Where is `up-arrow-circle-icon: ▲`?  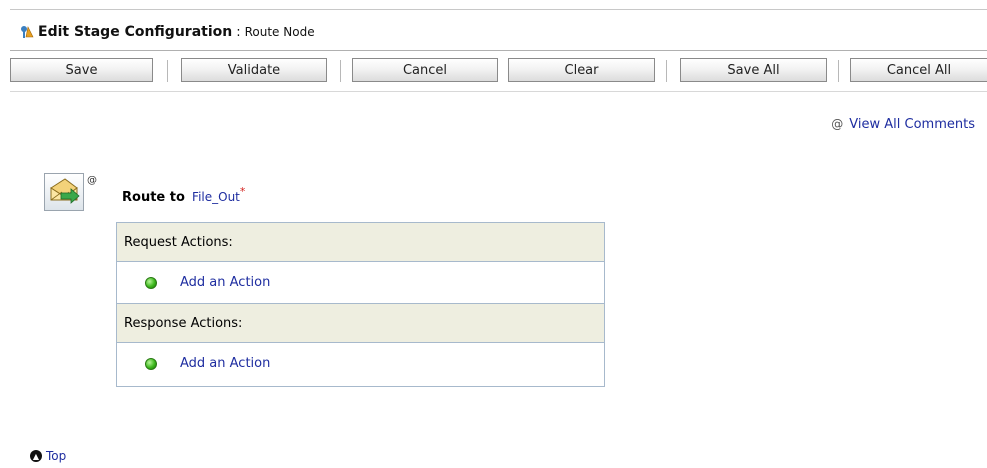 up-arrow-circle-icon: ▲ is located at coordinates (36, 456).